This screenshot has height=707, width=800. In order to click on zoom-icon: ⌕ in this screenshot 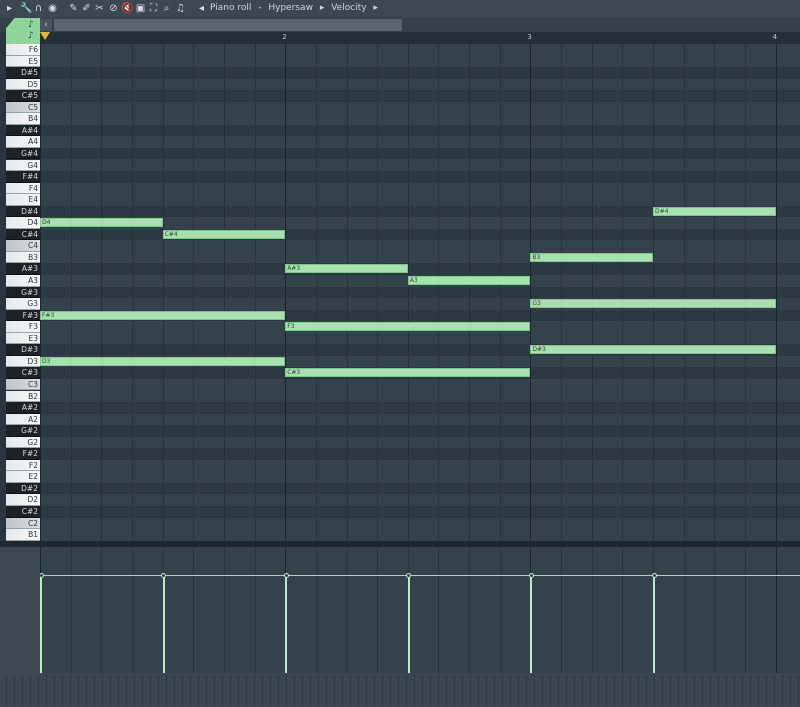, I will do `click(166, 8)`.